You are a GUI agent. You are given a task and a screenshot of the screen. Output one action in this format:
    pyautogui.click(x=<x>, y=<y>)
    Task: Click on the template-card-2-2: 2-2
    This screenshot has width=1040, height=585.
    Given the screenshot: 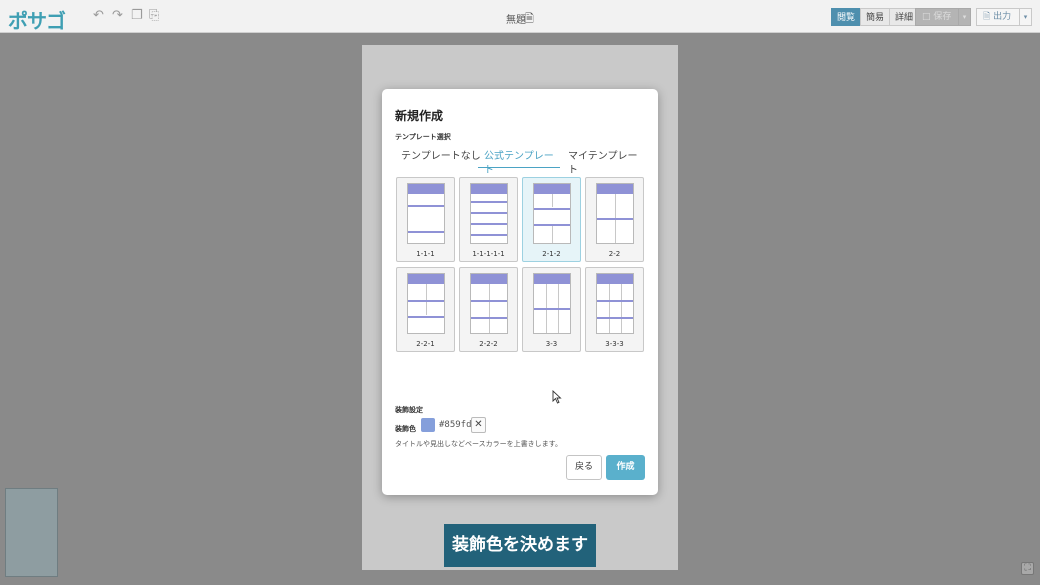 What is the action you would take?
    pyautogui.click(x=614, y=219)
    